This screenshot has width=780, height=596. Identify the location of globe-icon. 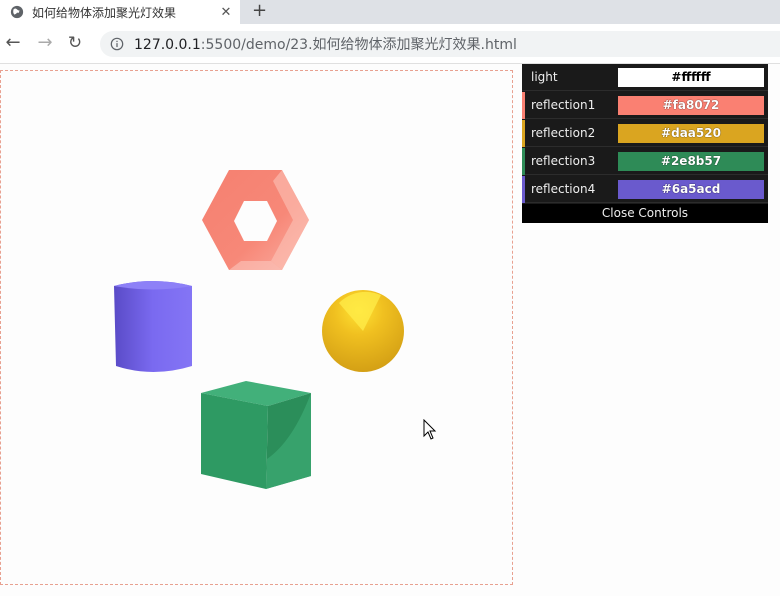
(17, 12).